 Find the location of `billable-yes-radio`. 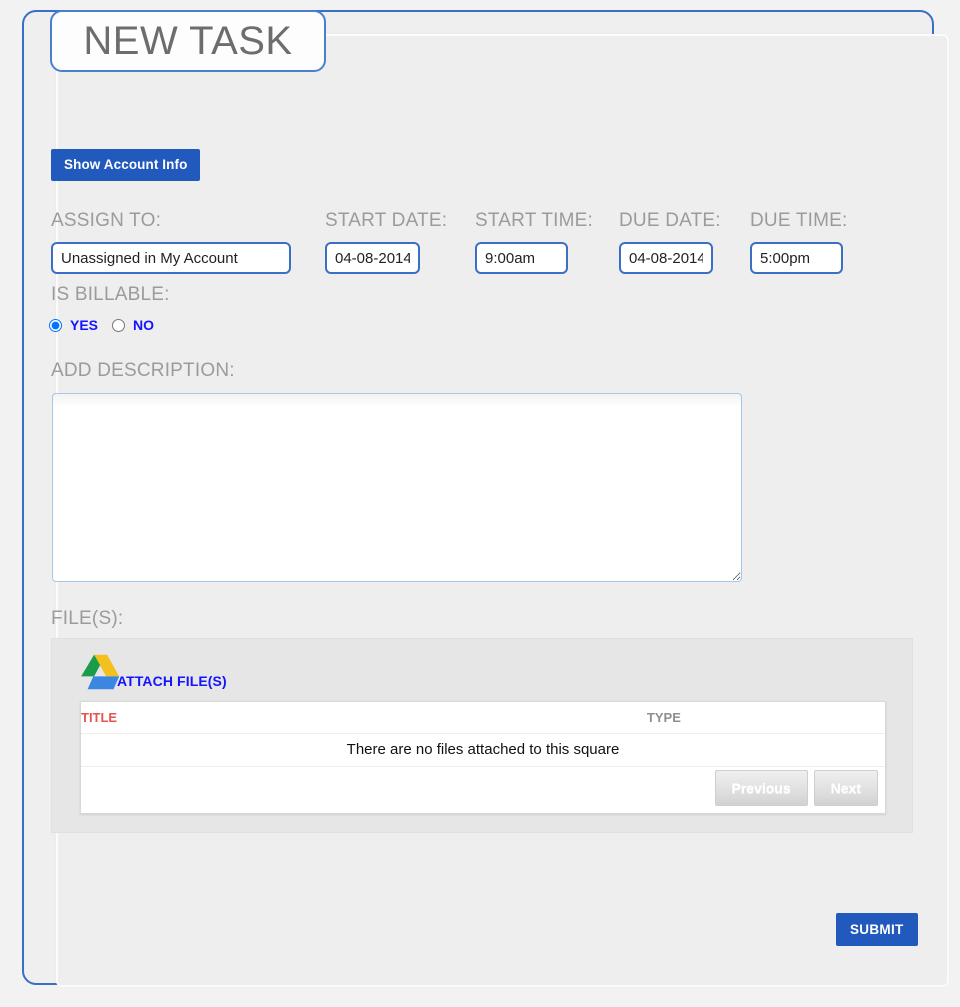

billable-yes-radio is located at coordinates (55, 325).